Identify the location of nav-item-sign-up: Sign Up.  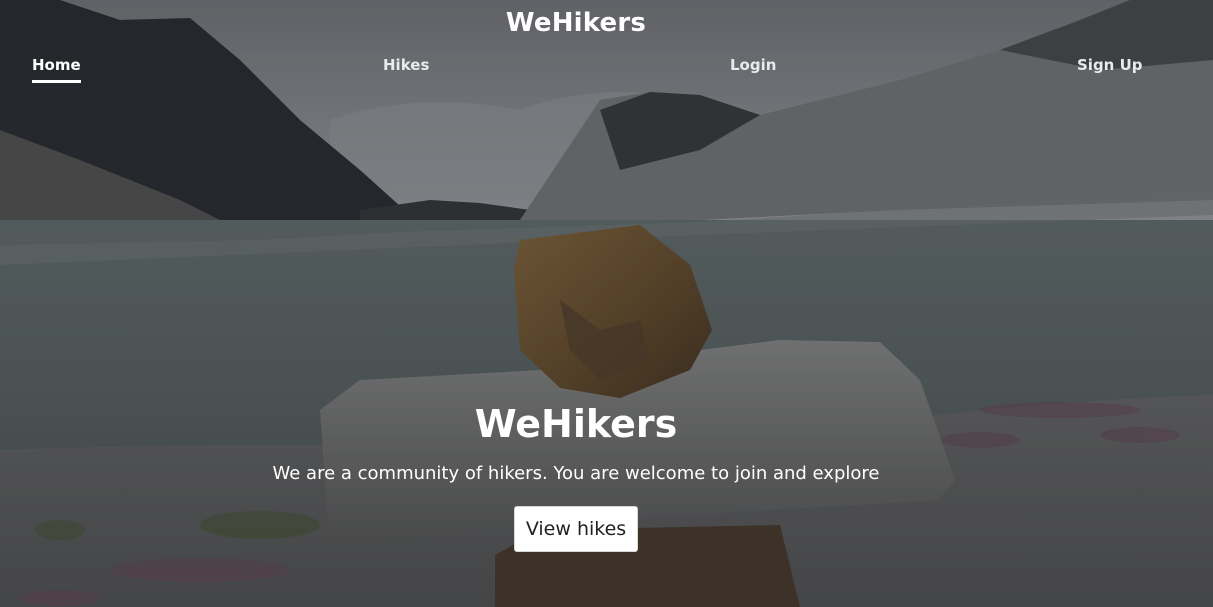
(1110, 65).